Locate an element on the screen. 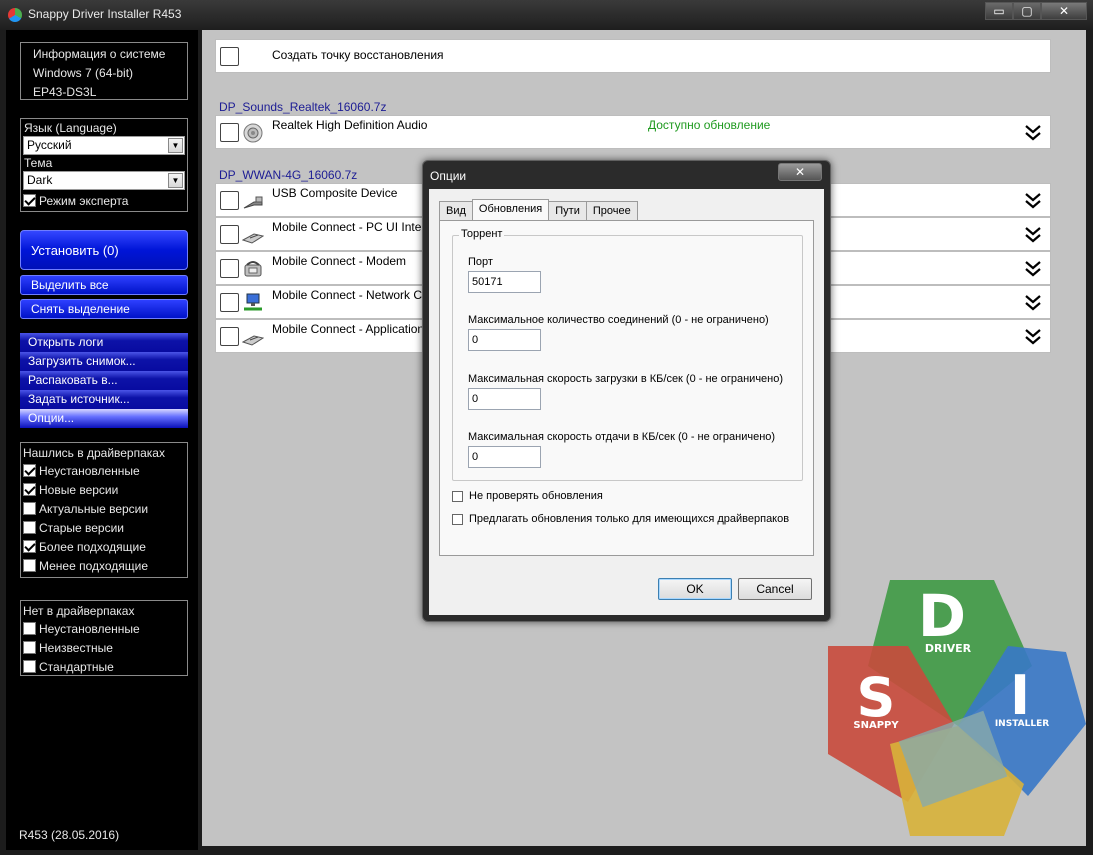 The height and width of the screenshot is (855, 1093). restore-point-checkbox is located at coordinates (229, 56).